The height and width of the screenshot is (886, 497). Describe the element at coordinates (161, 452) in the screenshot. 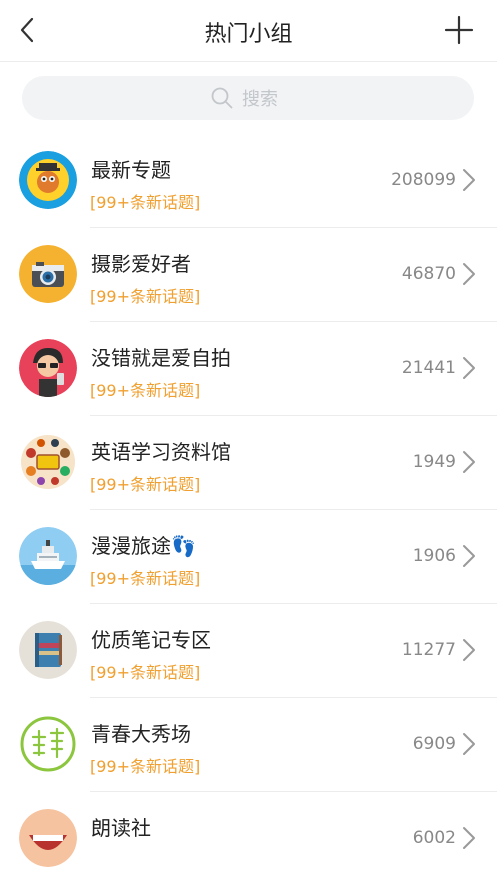

I see `group-name: 英语学习资料馆` at that location.